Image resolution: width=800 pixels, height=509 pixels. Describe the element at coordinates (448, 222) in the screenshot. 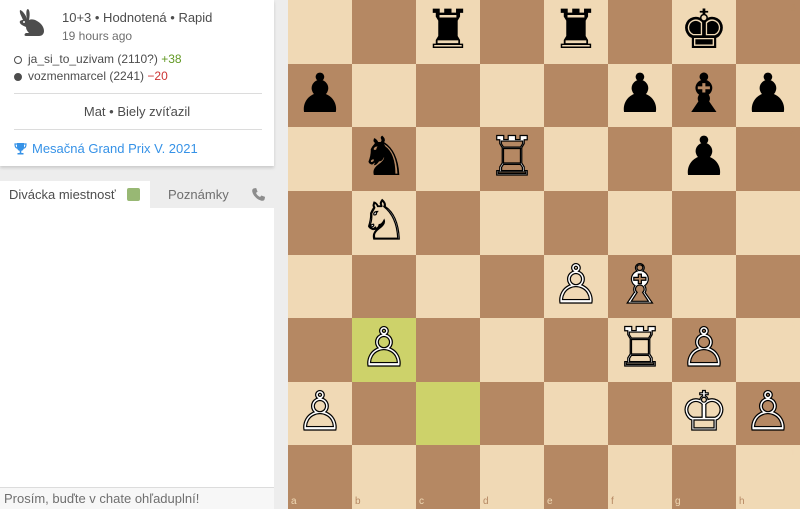

I see `square-c5` at that location.